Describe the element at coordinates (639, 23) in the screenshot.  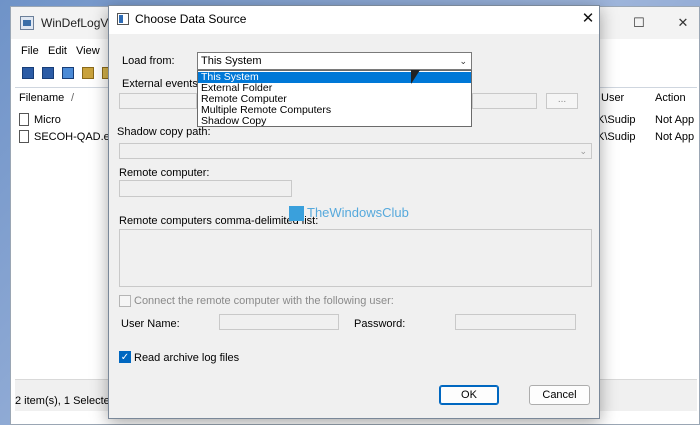
I see `maximize-icon: ☐` at that location.